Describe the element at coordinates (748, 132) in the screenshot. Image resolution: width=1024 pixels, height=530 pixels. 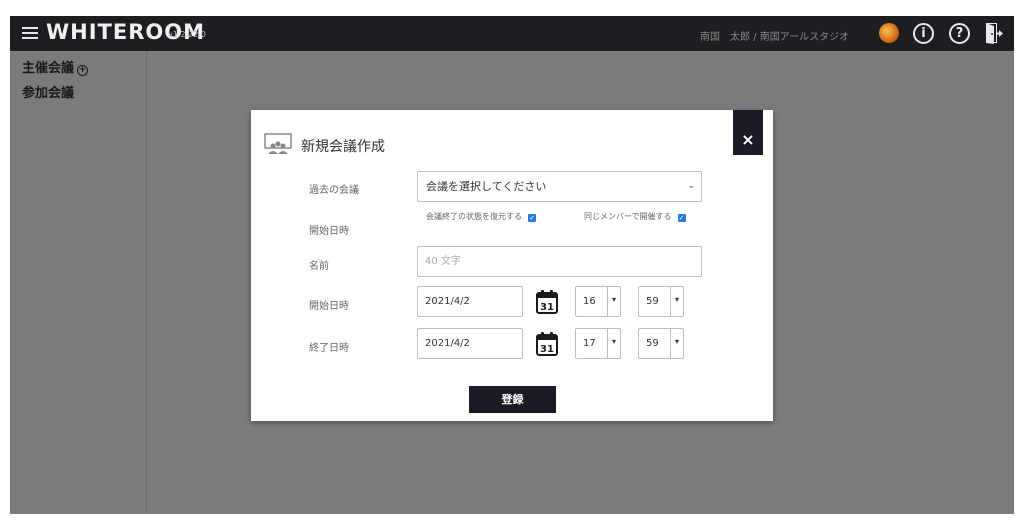
I see `close-button: ×` at that location.